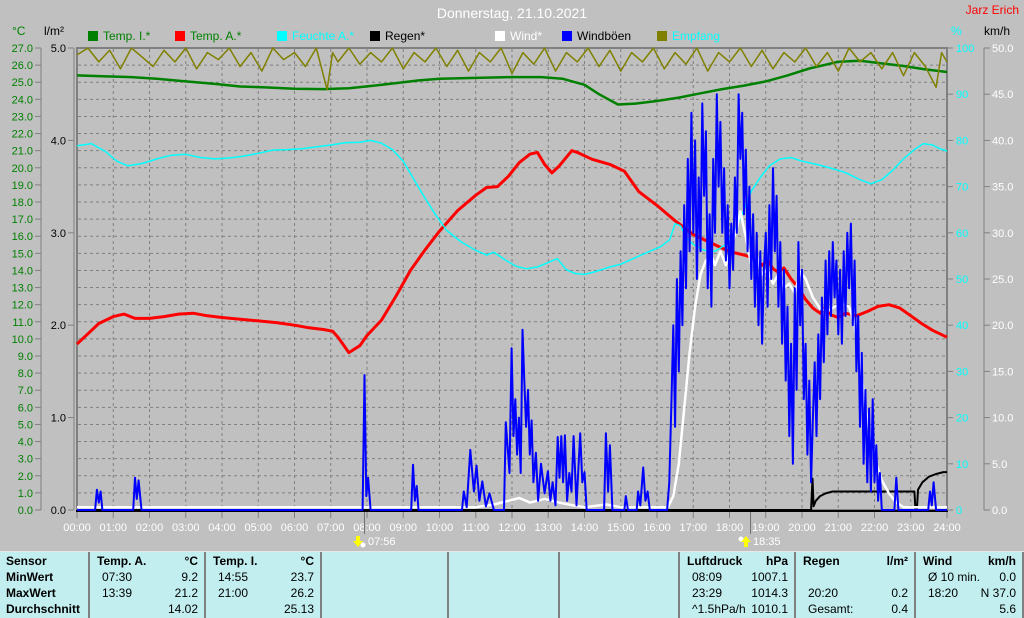  Describe the element at coordinates (959, 511) in the screenshot. I see `pct-tick-label: 0` at that location.